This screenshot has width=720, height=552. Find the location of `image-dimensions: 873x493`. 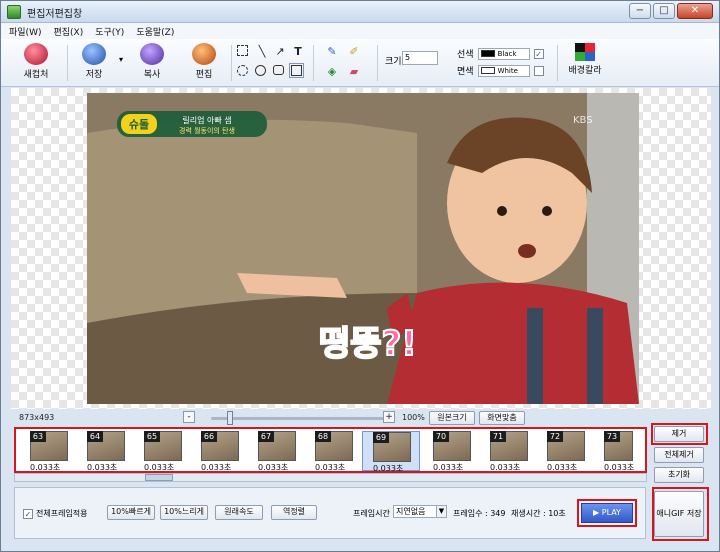

image-dimensions: 873x493 is located at coordinates (37, 417).